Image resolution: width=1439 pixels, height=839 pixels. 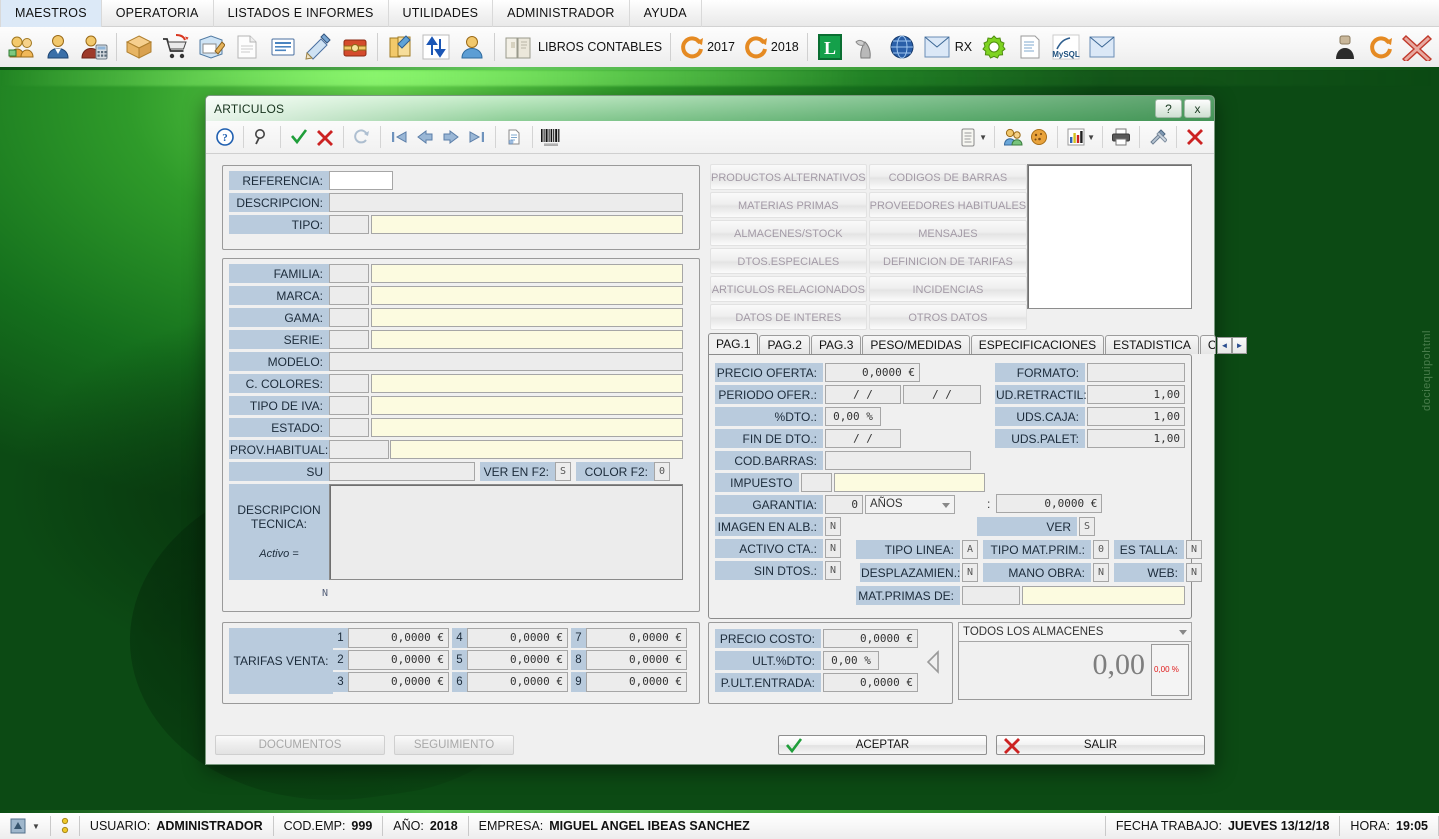 I want to click on fin-de-dto-input: / /, so click(x=863, y=438).